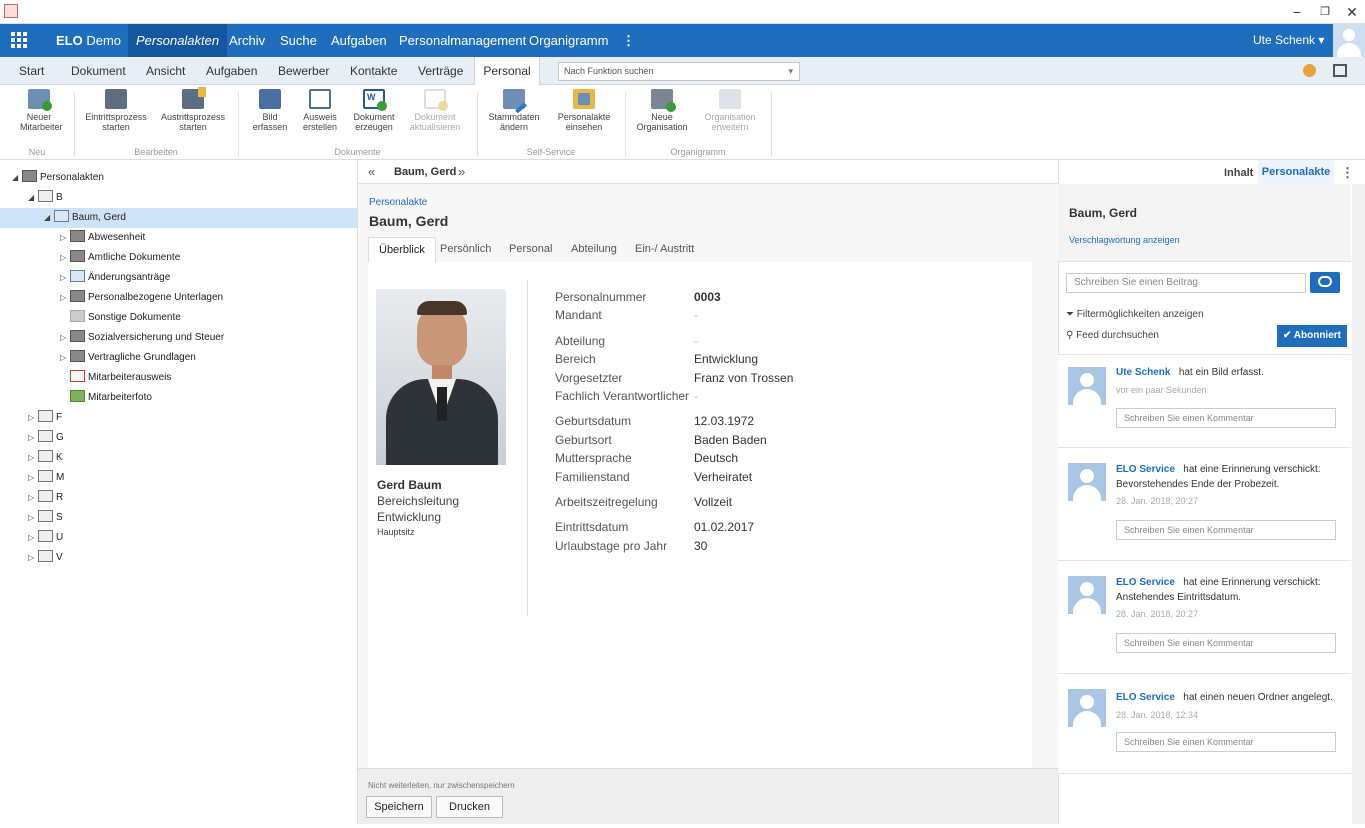 The height and width of the screenshot is (828, 1365). What do you see at coordinates (628, 40) in the screenshot?
I see `nav-more-icon: ⋮` at bounding box center [628, 40].